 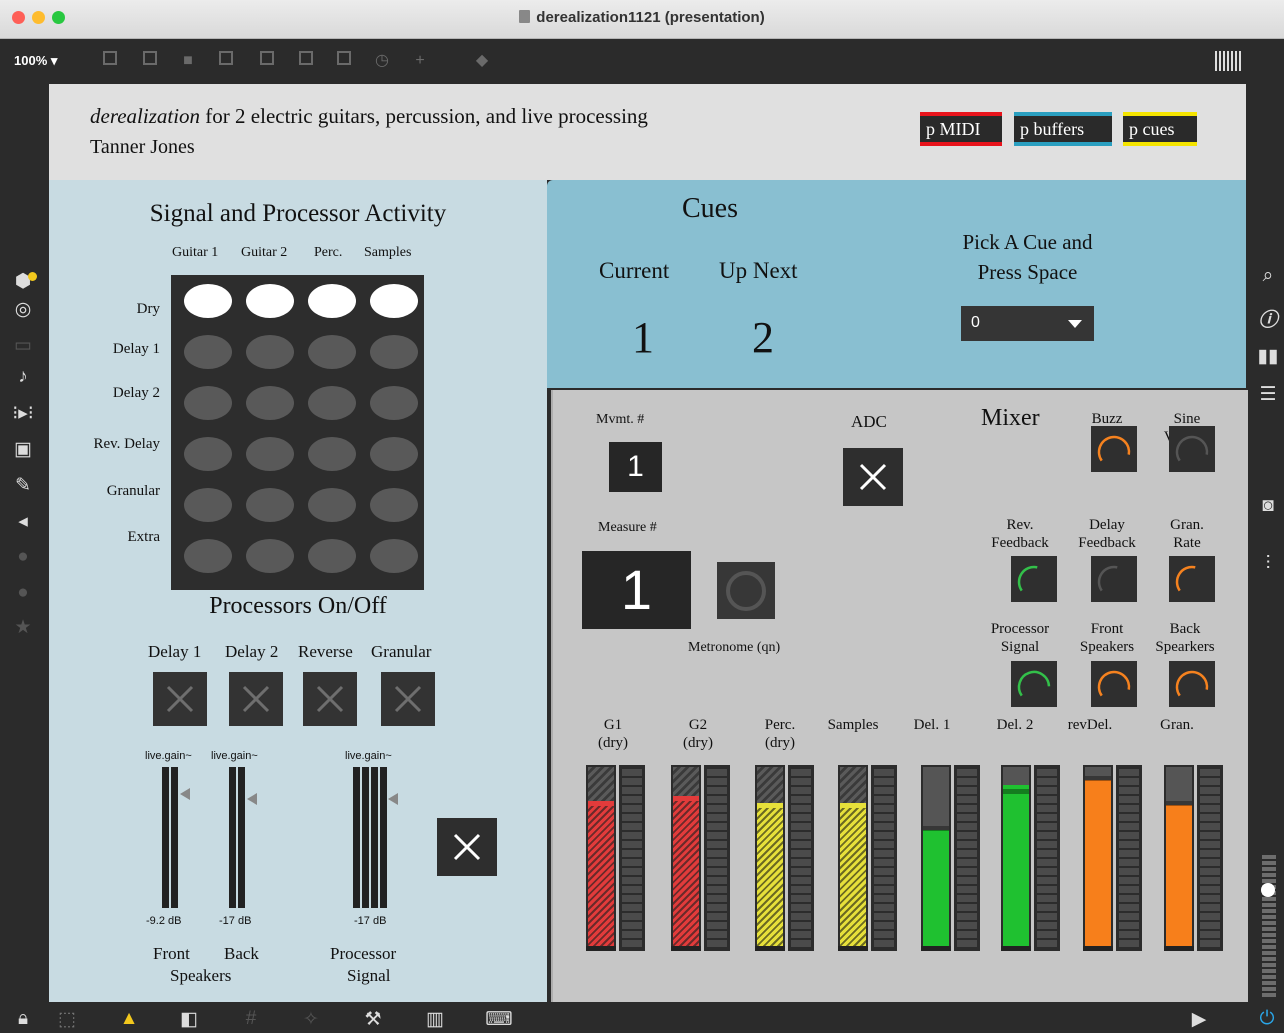 I want to click on star-icon: ★, so click(x=23, y=627).